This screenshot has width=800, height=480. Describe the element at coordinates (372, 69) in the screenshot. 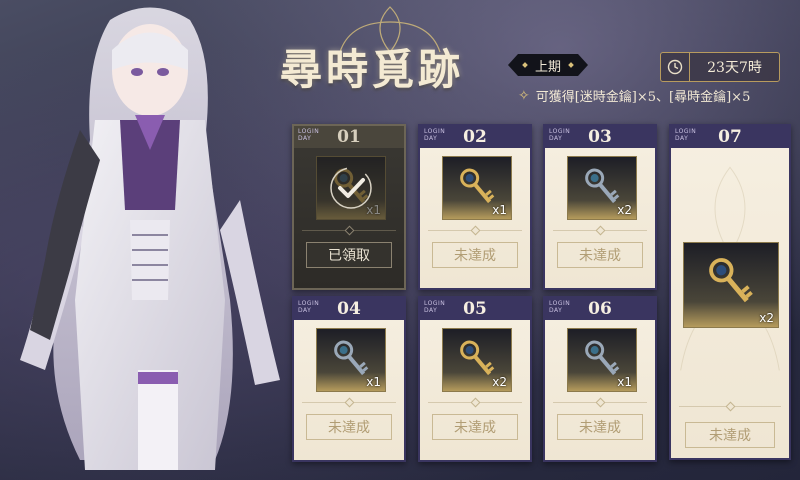

I see `event-title: 尋時覓跡` at that location.